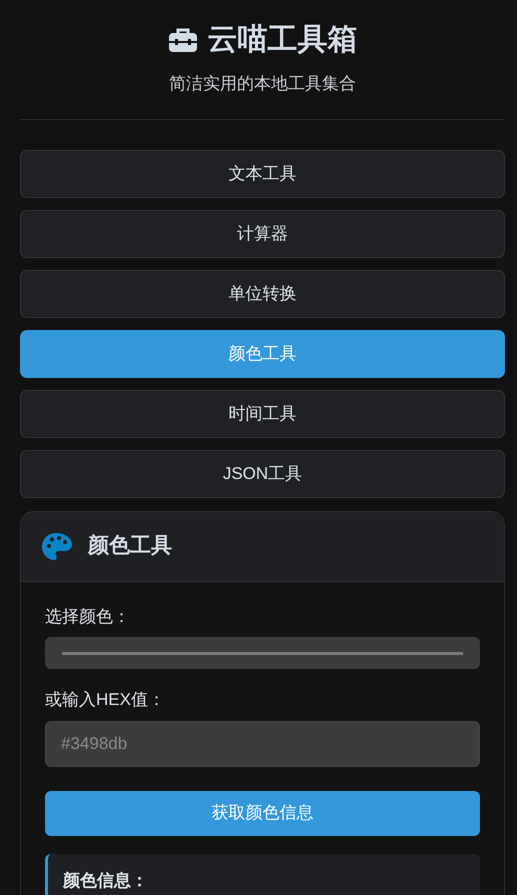 The width and height of the screenshot is (517, 895). I want to click on field-label: 选择颜色：, so click(88, 617).